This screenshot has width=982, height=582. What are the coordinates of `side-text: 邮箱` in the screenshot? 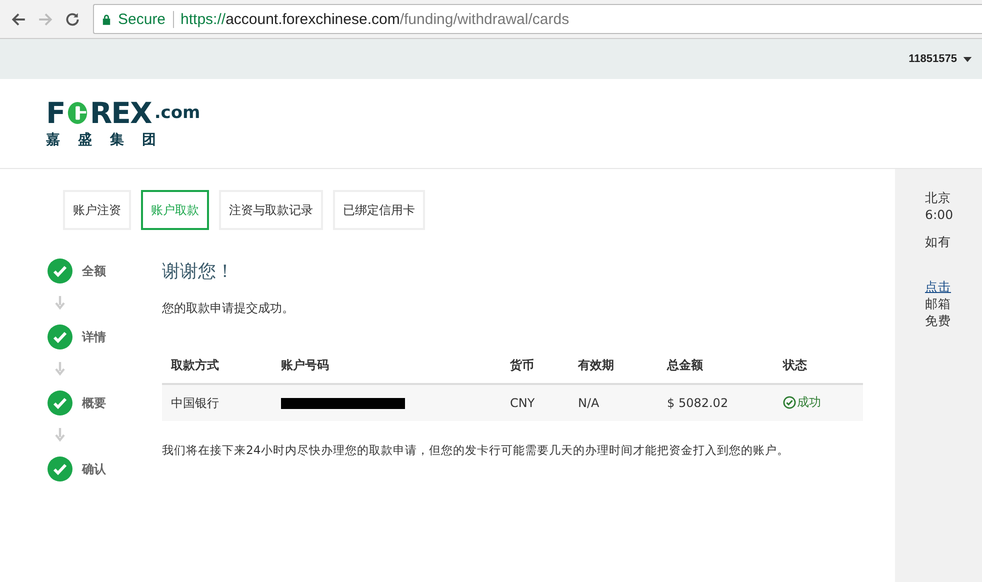 It's located at (938, 303).